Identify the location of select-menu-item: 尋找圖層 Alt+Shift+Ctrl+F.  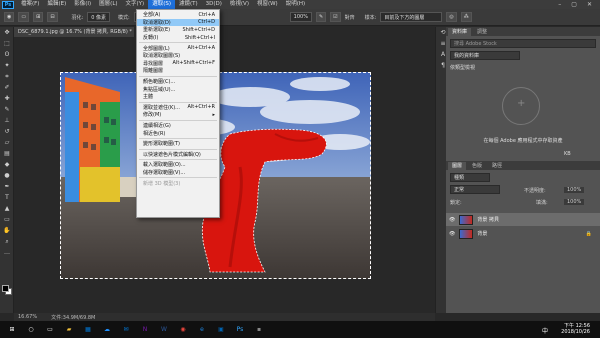
(178, 64).